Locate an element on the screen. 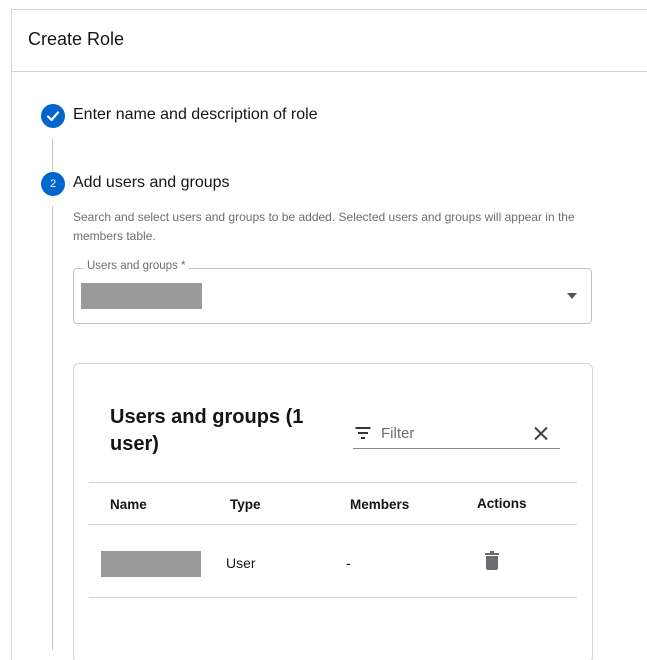 This screenshot has width=647, height=660. page-title: Create Role is located at coordinates (76, 39).